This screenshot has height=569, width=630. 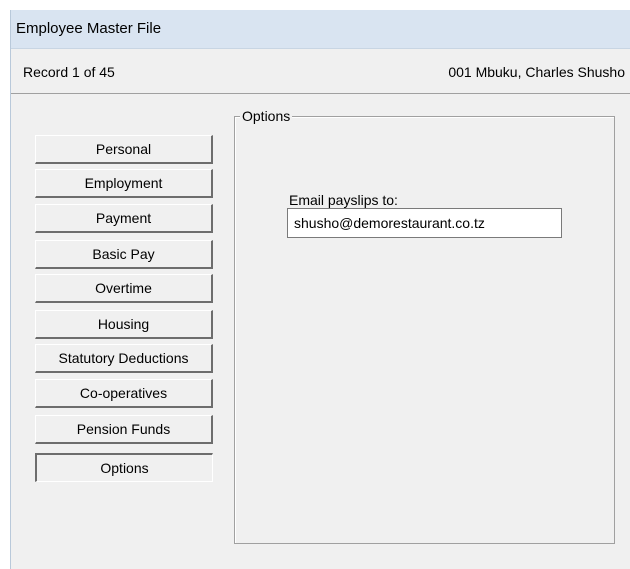 I want to click on nav-button-statutory-deductions: Statutory Deductions, so click(x=124, y=358).